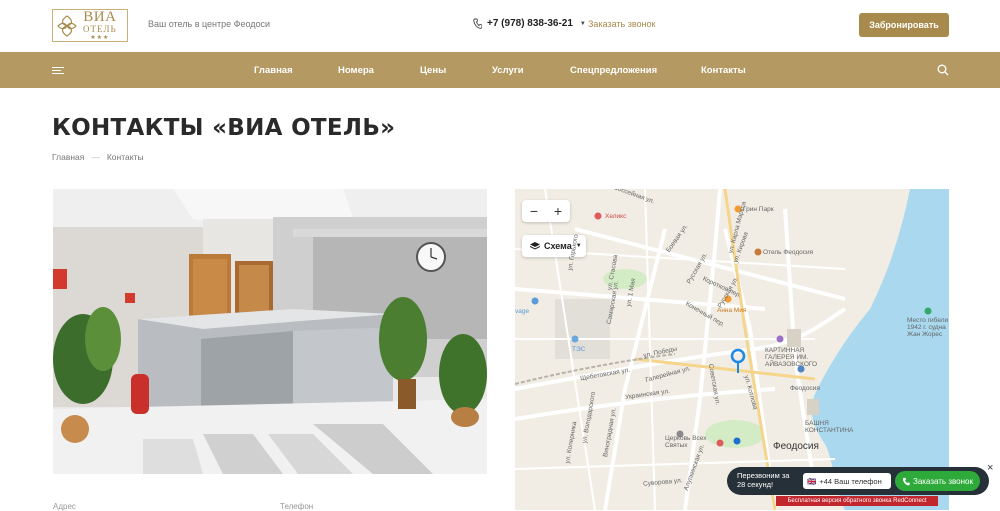 The width and height of the screenshot is (1000, 511). What do you see at coordinates (613, 70) in the screenshot?
I see `nav-item-offers: Спецпредложения` at bounding box center [613, 70].